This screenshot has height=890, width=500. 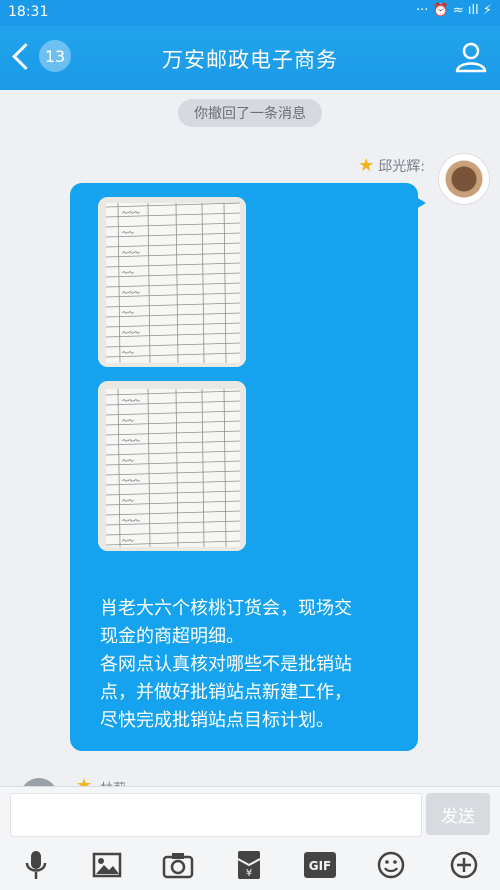 I want to click on gif-icon: GIF, so click(x=320, y=865).